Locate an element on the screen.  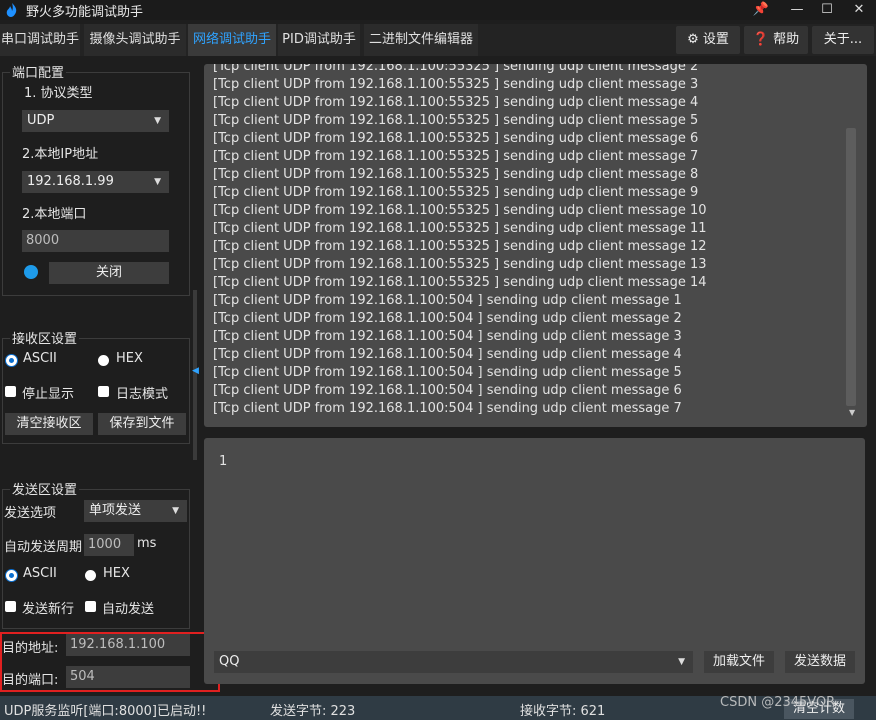
log-mode-label: 日志模式 is located at coordinates (142, 394).